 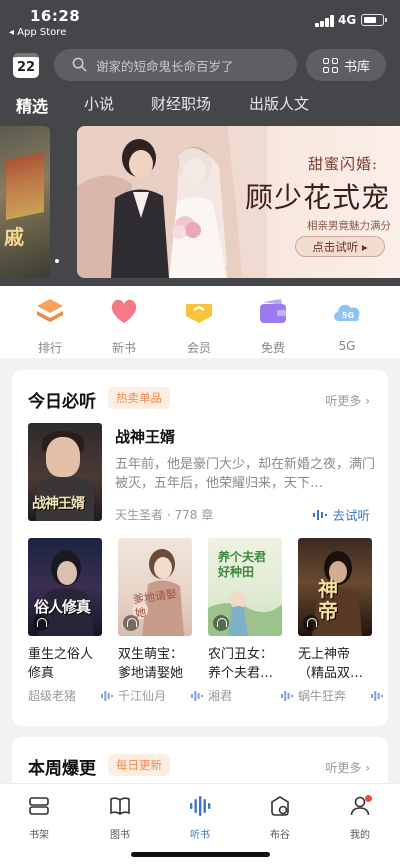 What do you see at coordinates (280, 835) in the screenshot?
I see `tabbar-bugu-label: 布谷` at bounding box center [280, 835].